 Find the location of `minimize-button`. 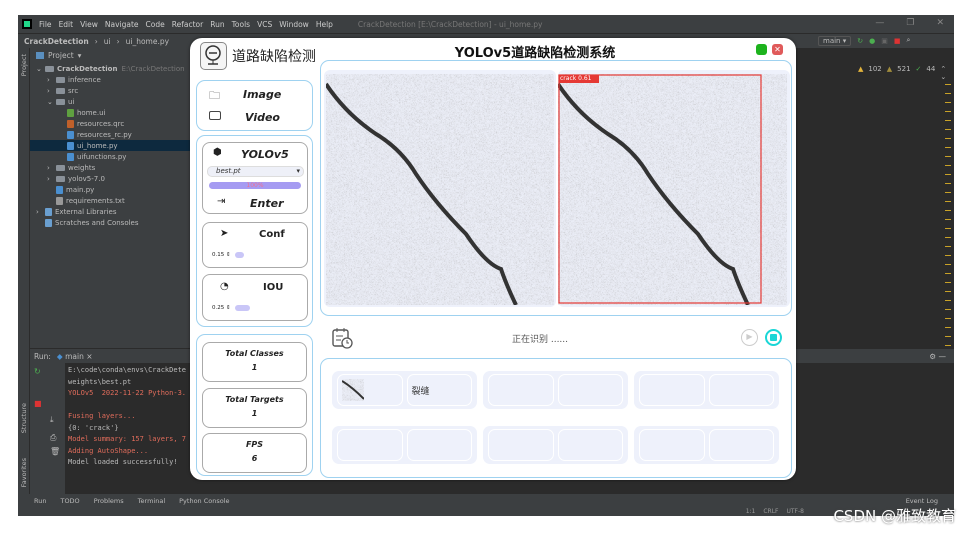

minimize-button is located at coordinates (761, 49).